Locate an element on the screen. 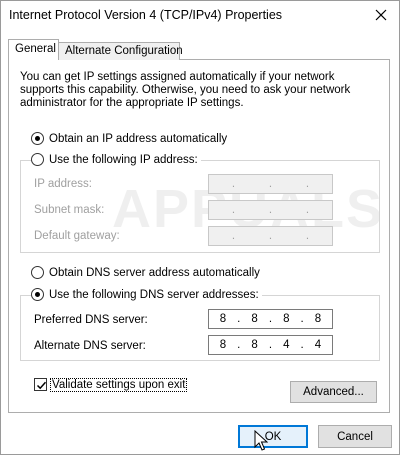 The image size is (400, 455). ok-button: OK is located at coordinates (273, 436).